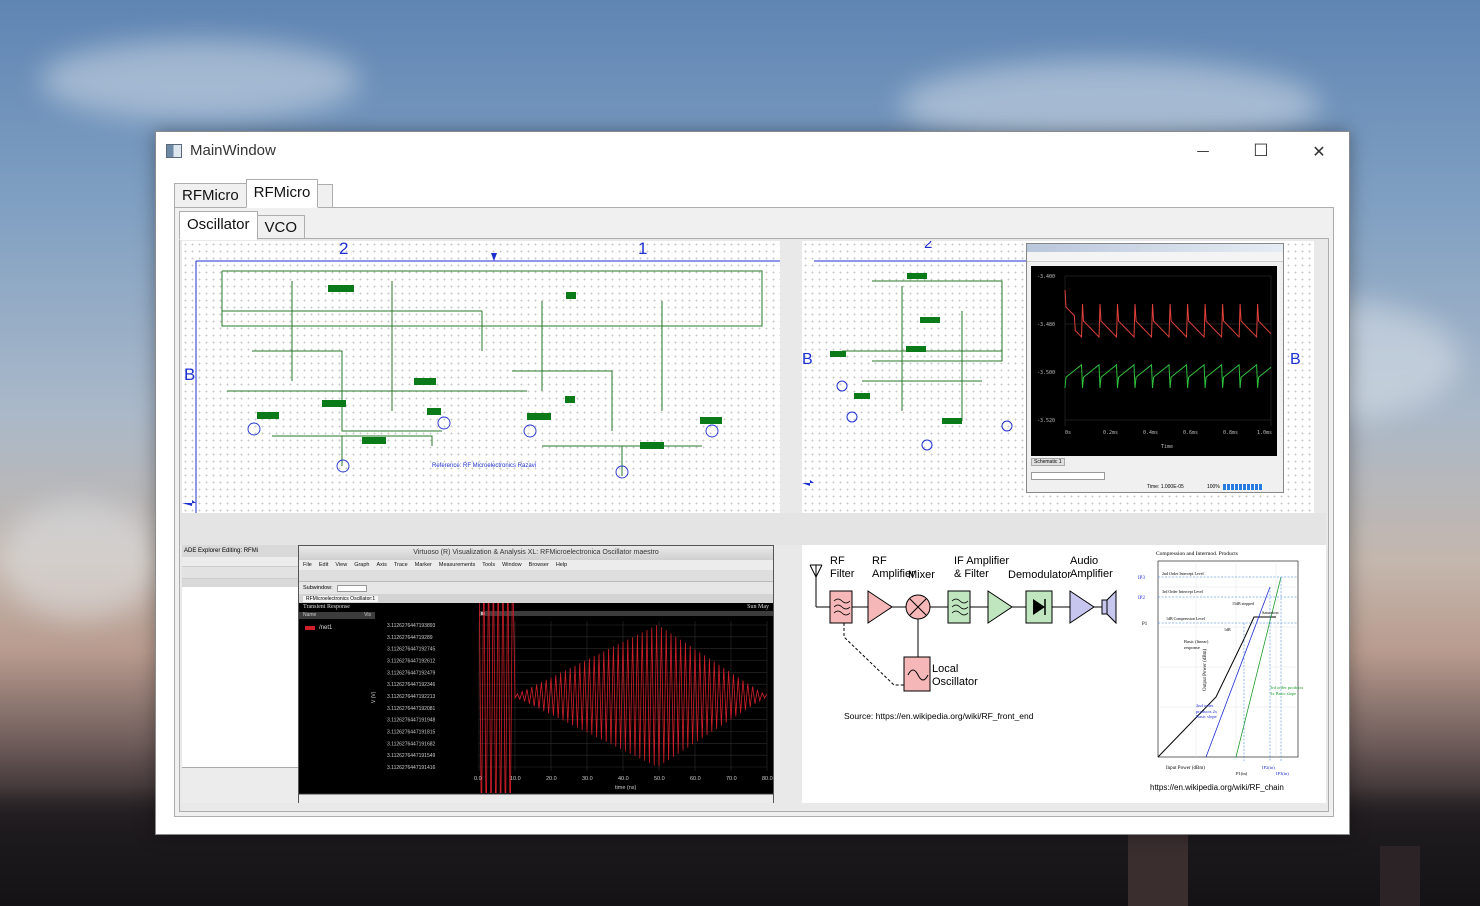  I want to click on schematic-drawing-right, so click(917, 373).